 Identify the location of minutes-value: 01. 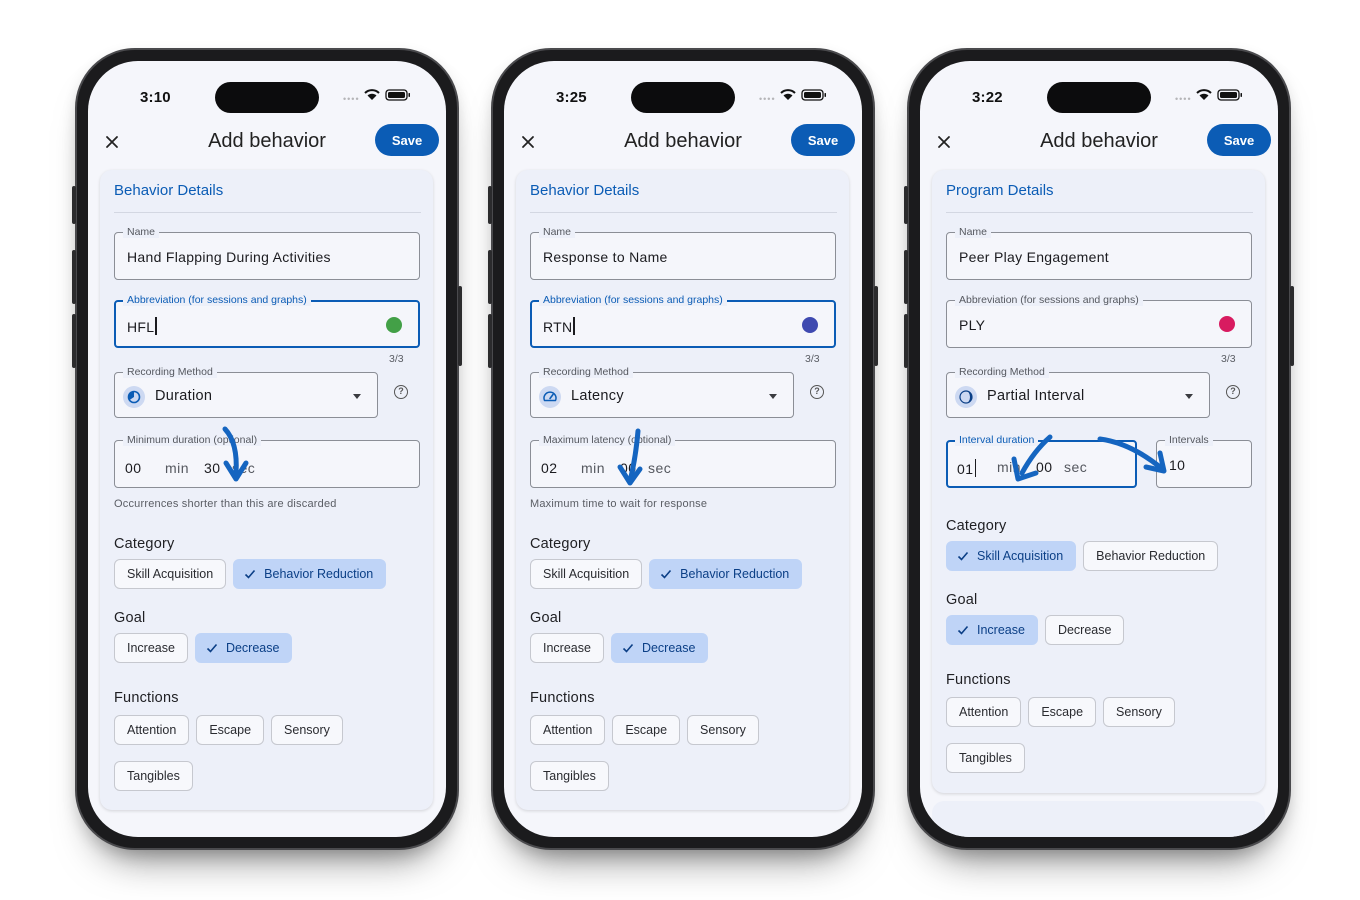
(967, 468).